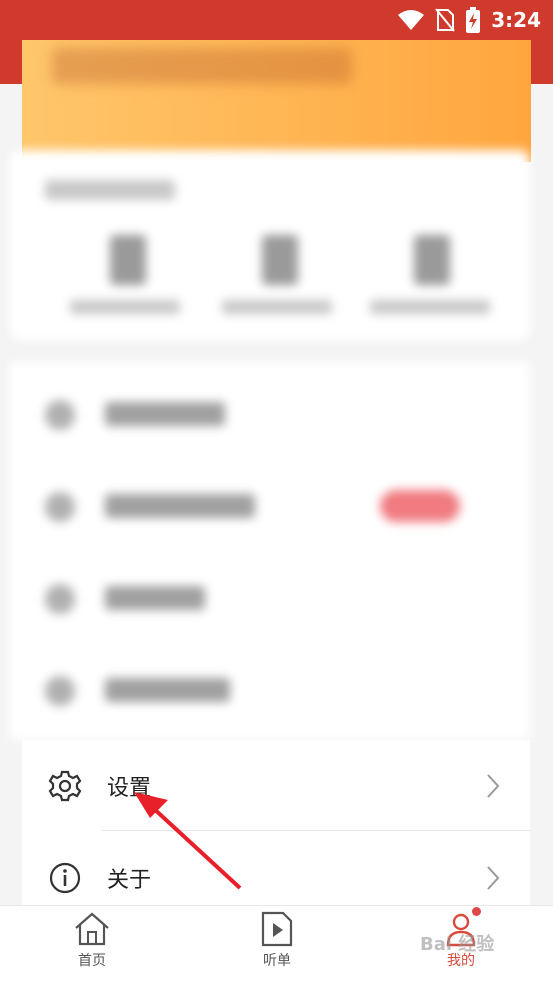  I want to click on status-bar: 3:24, so click(276, 20).